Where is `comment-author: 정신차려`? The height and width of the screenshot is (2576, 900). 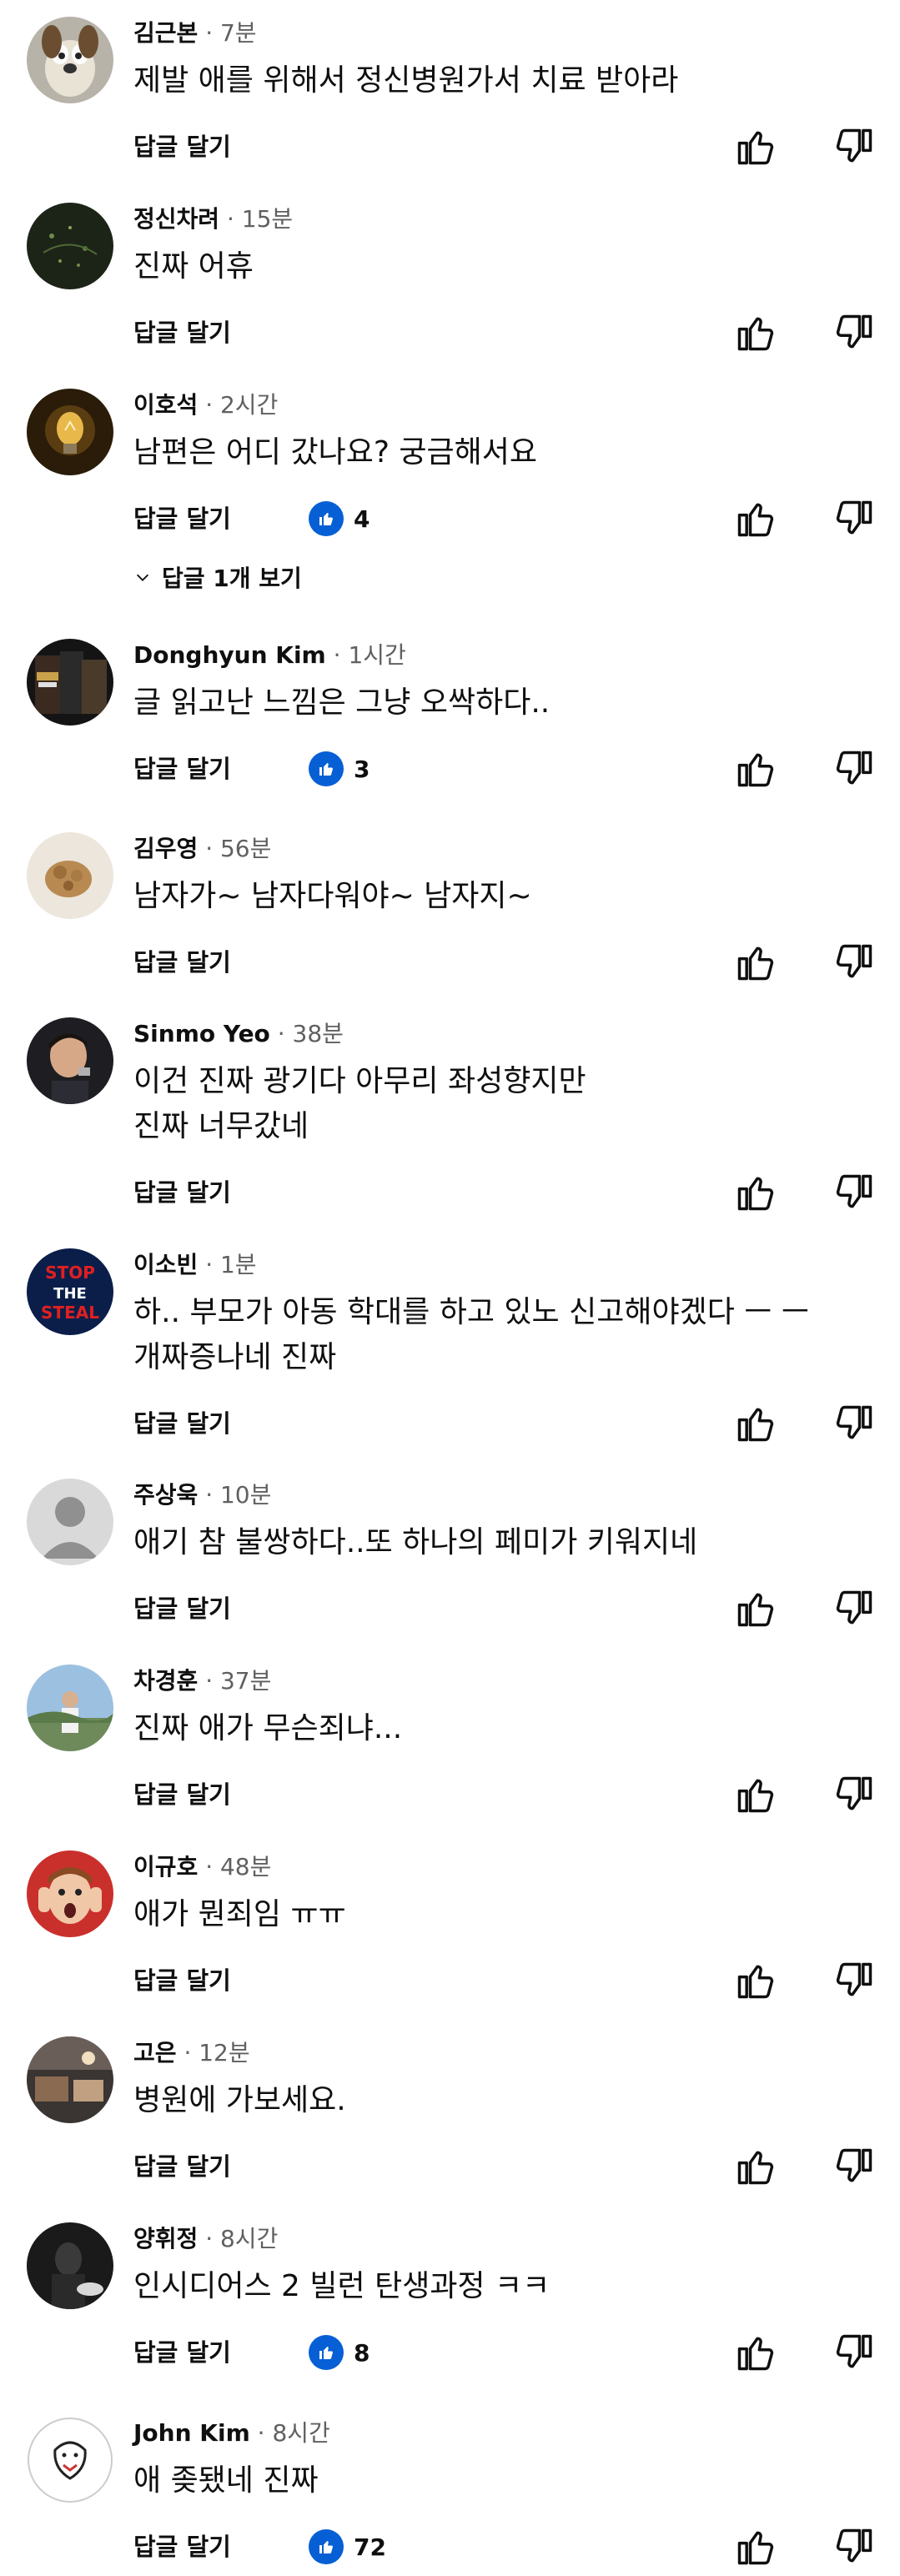 comment-author: 정신차려 is located at coordinates (176, 219).